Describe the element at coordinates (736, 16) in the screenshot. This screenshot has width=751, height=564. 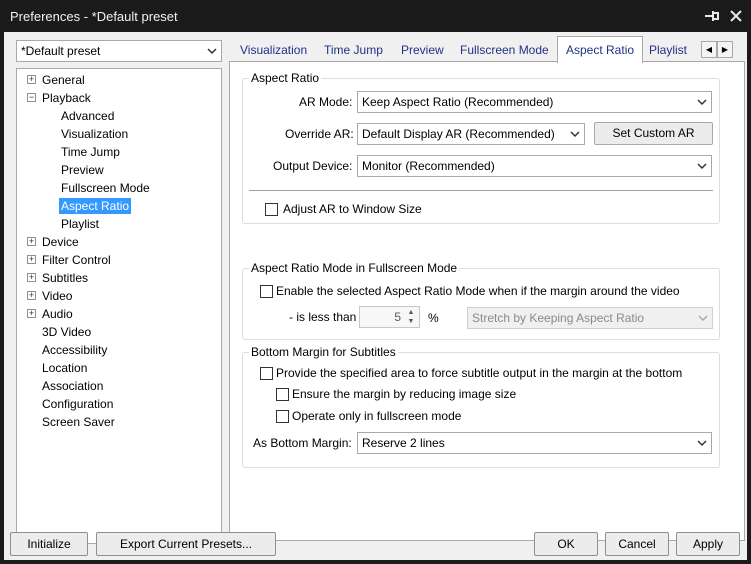
I see `close-icon` at that location.